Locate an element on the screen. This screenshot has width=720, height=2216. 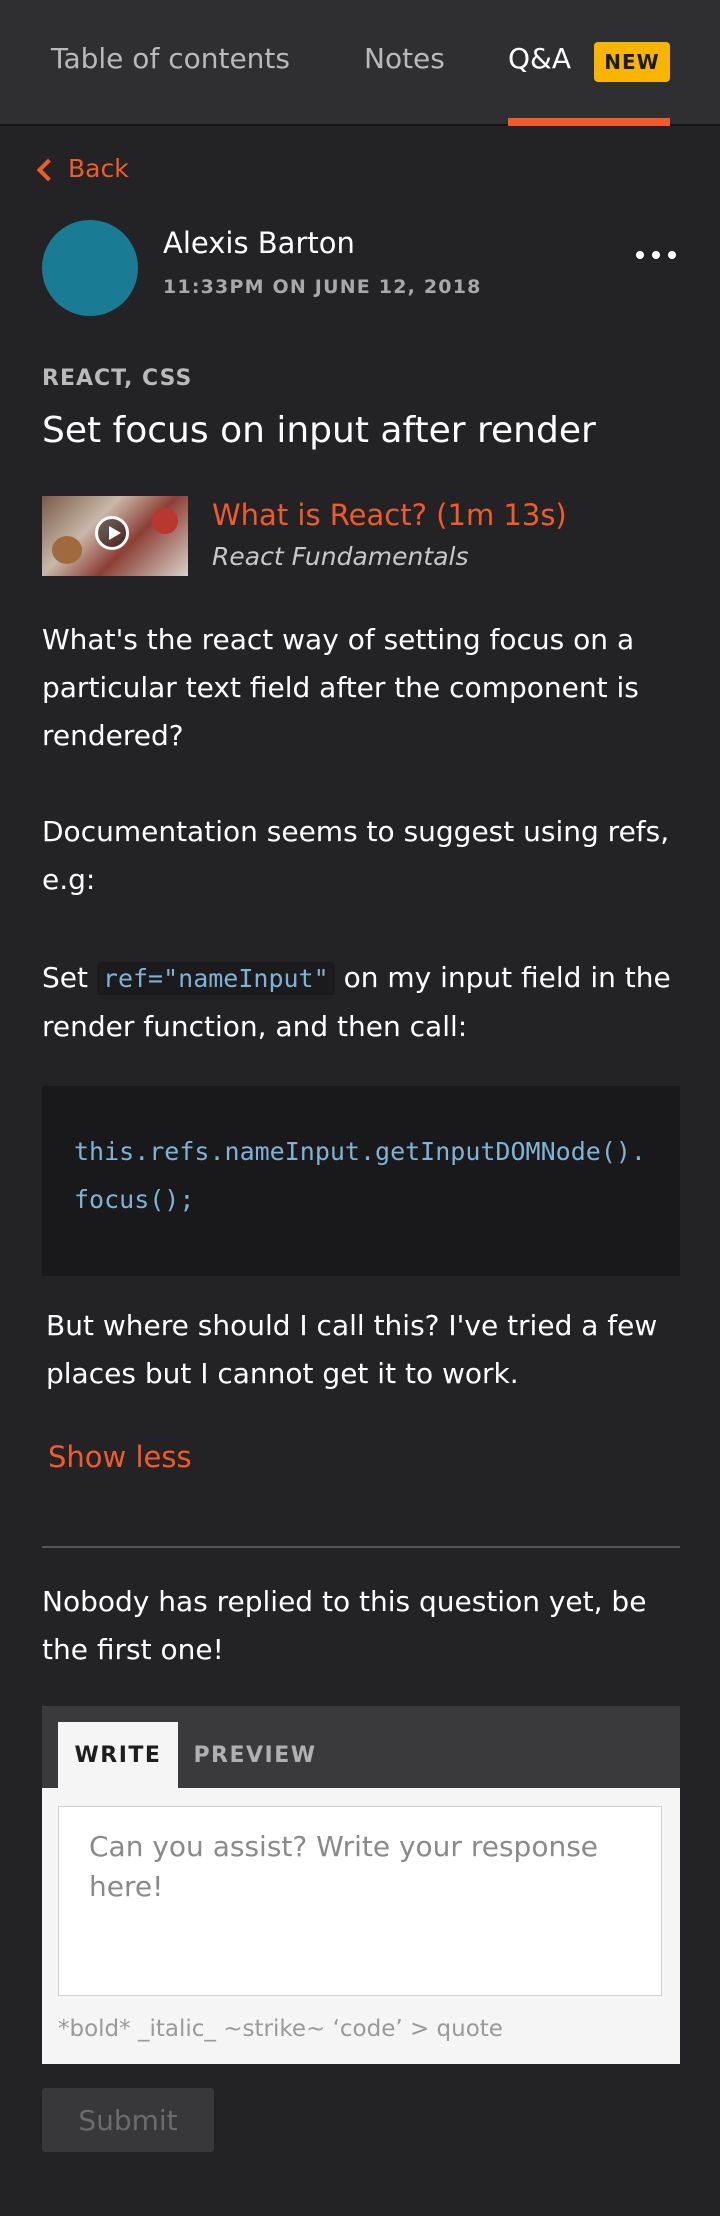
submit-button: Submit is located at coordinates (128, 2120).